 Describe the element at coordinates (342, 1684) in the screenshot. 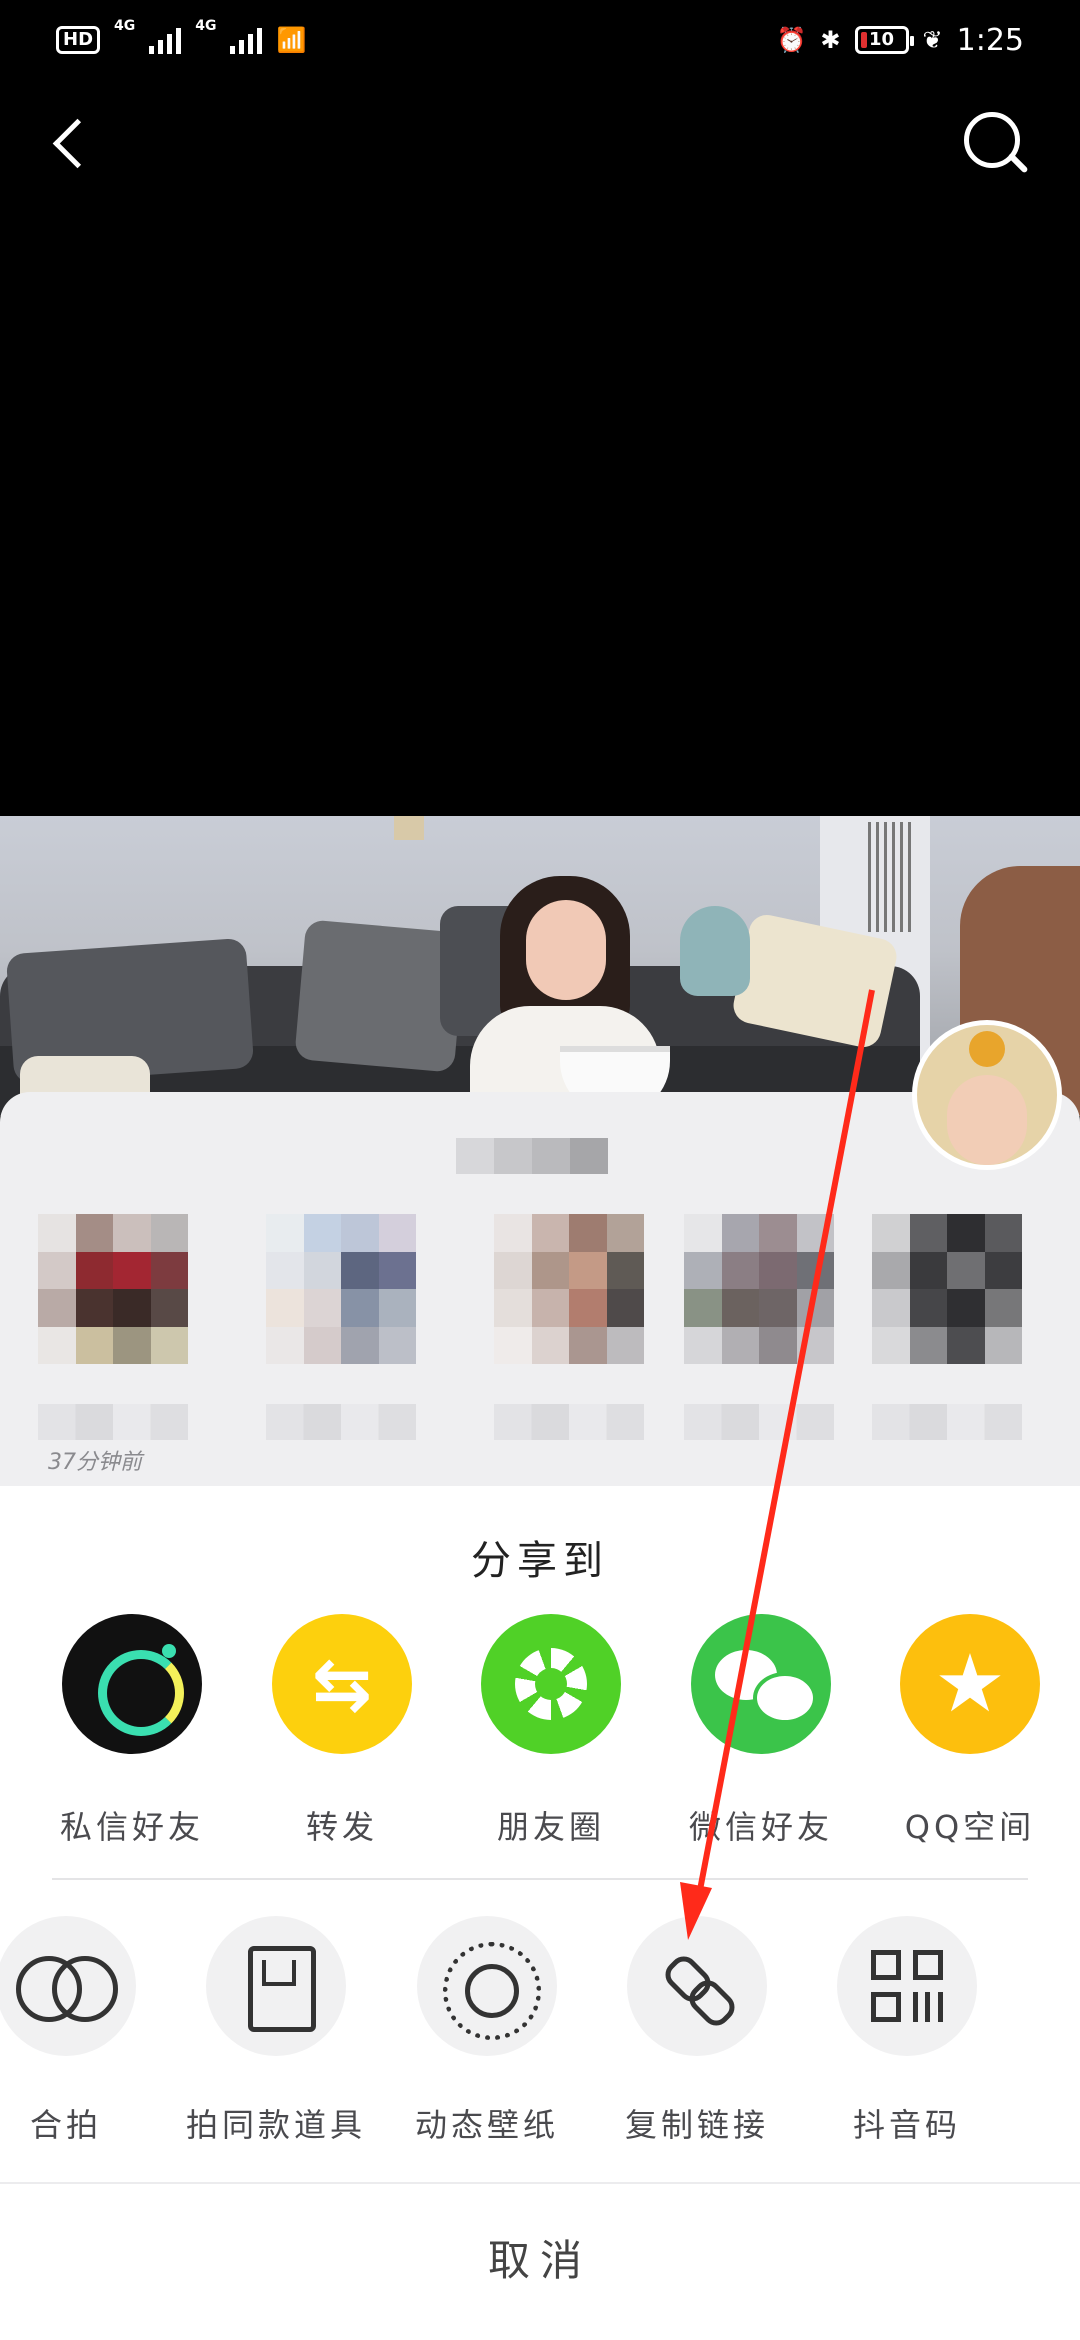

I see `forward-icon` at that location.